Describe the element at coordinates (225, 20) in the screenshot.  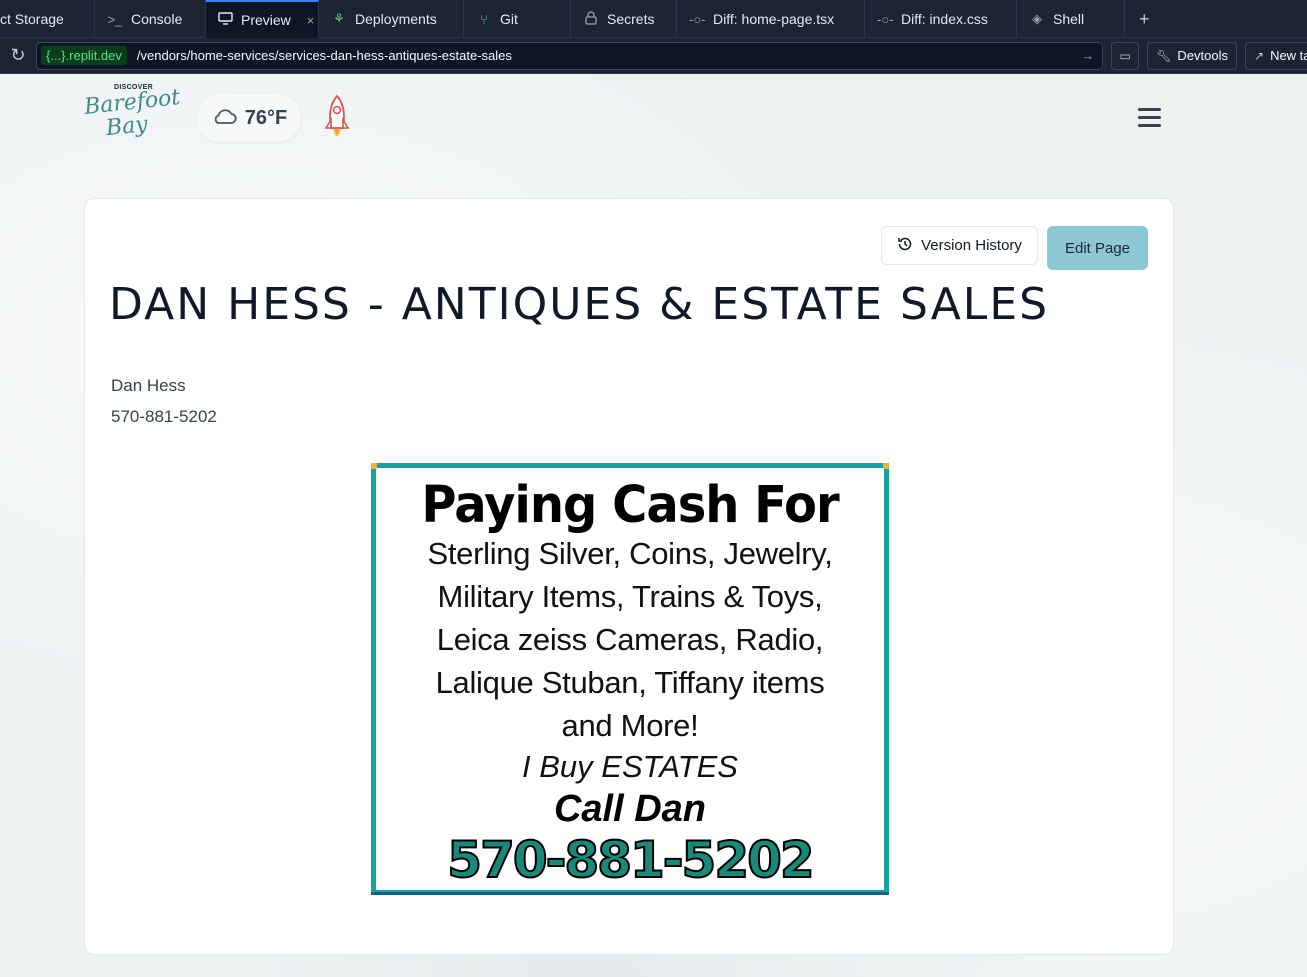
I see `monitor-icon` at that location.